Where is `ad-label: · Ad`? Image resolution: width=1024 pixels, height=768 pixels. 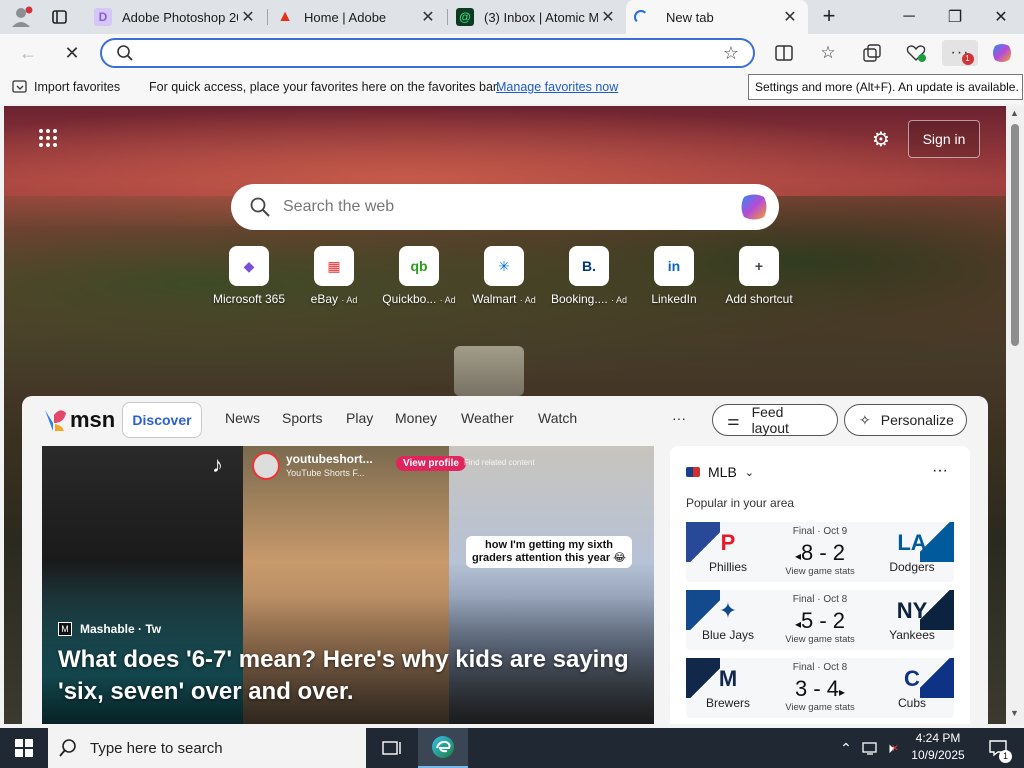 ad-label: · Ad is located at coordinates (349, 300).